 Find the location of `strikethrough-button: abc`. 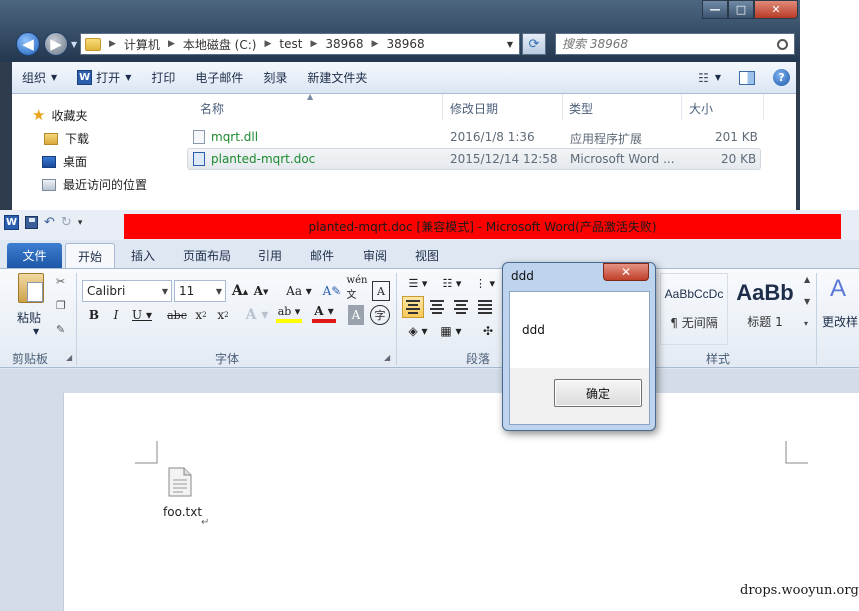

strikethrough-button: abc is located at coordinates (177, 315).